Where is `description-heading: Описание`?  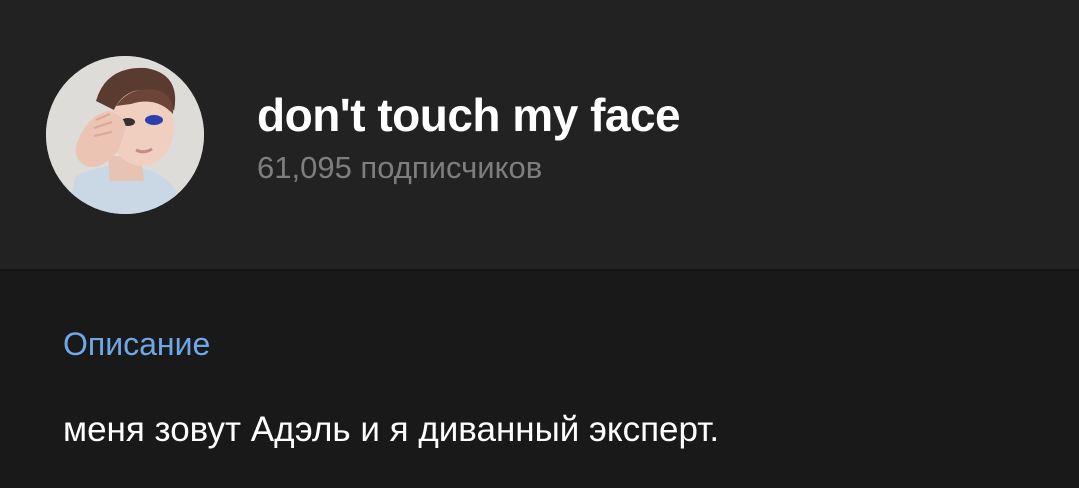 description-heading: Описание is located at coordinates (137, 344).